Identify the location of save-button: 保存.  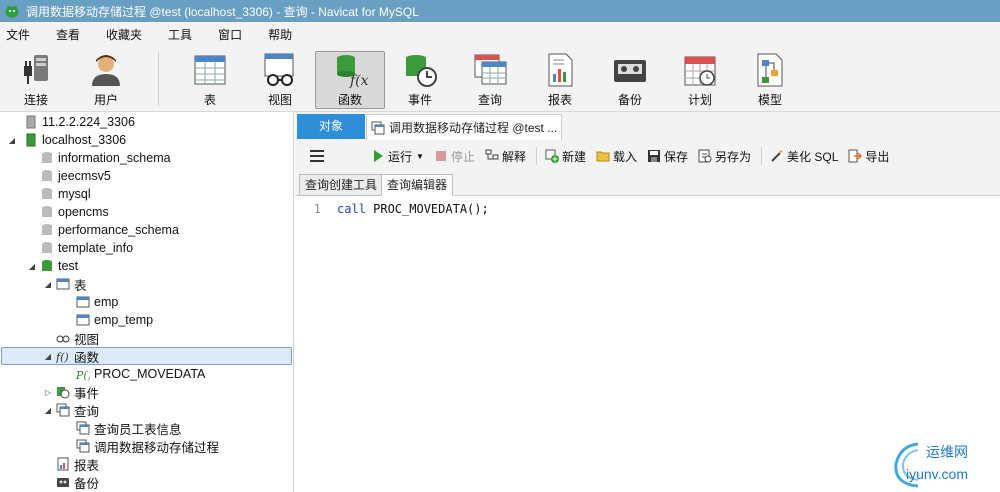
(667, 156).